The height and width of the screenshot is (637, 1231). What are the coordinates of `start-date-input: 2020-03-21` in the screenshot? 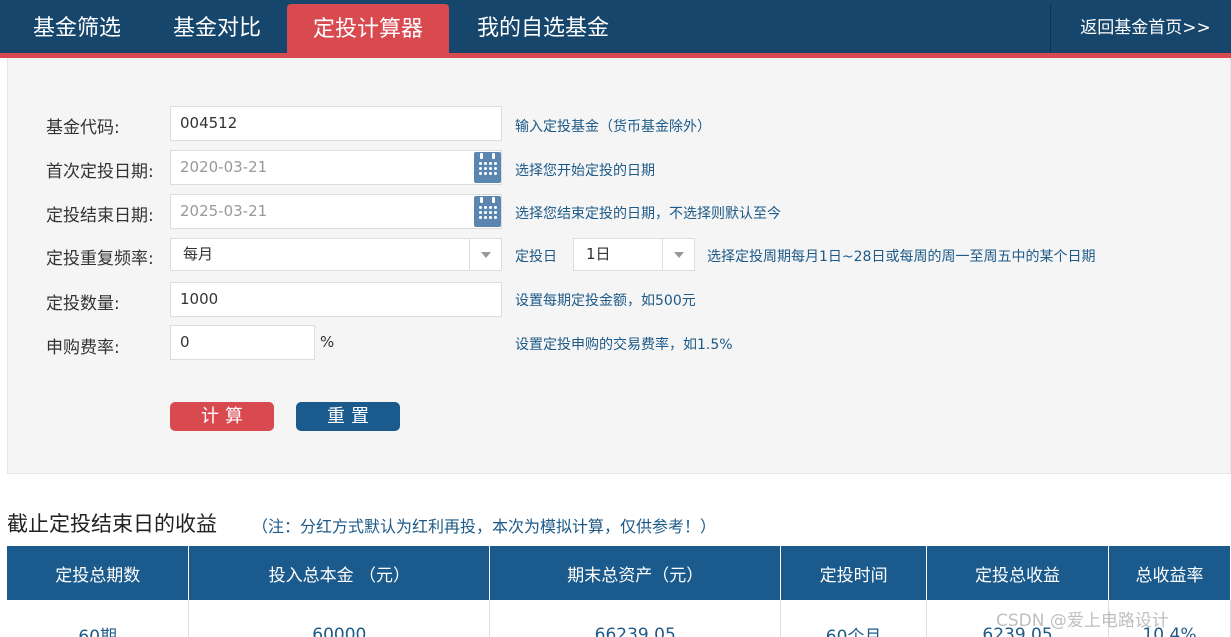 It's located at (336, 167).